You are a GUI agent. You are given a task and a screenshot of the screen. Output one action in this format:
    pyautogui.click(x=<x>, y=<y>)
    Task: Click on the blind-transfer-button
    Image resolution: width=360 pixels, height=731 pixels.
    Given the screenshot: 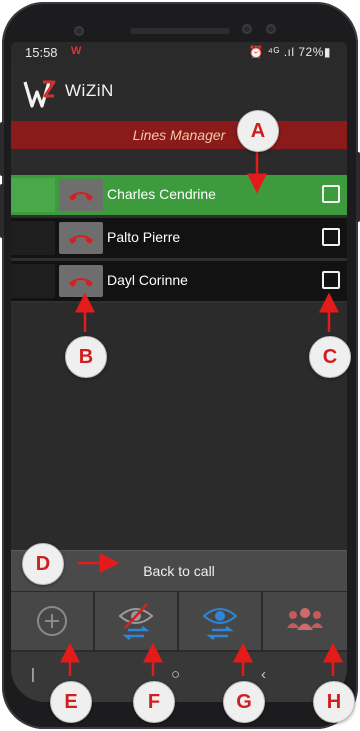 What is the action you would take?
    pyautogui.click(x=137, y=621)
    